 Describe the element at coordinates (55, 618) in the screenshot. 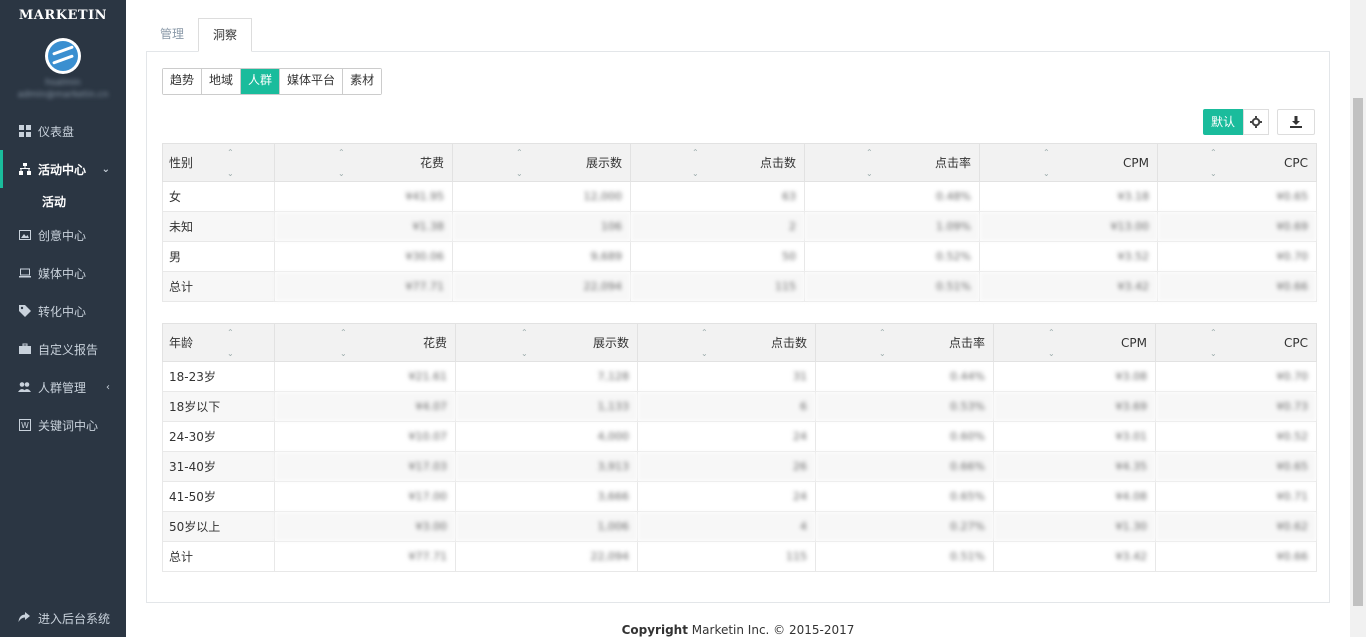

I see `enter-backend-link: 进入后台系统` at that location.